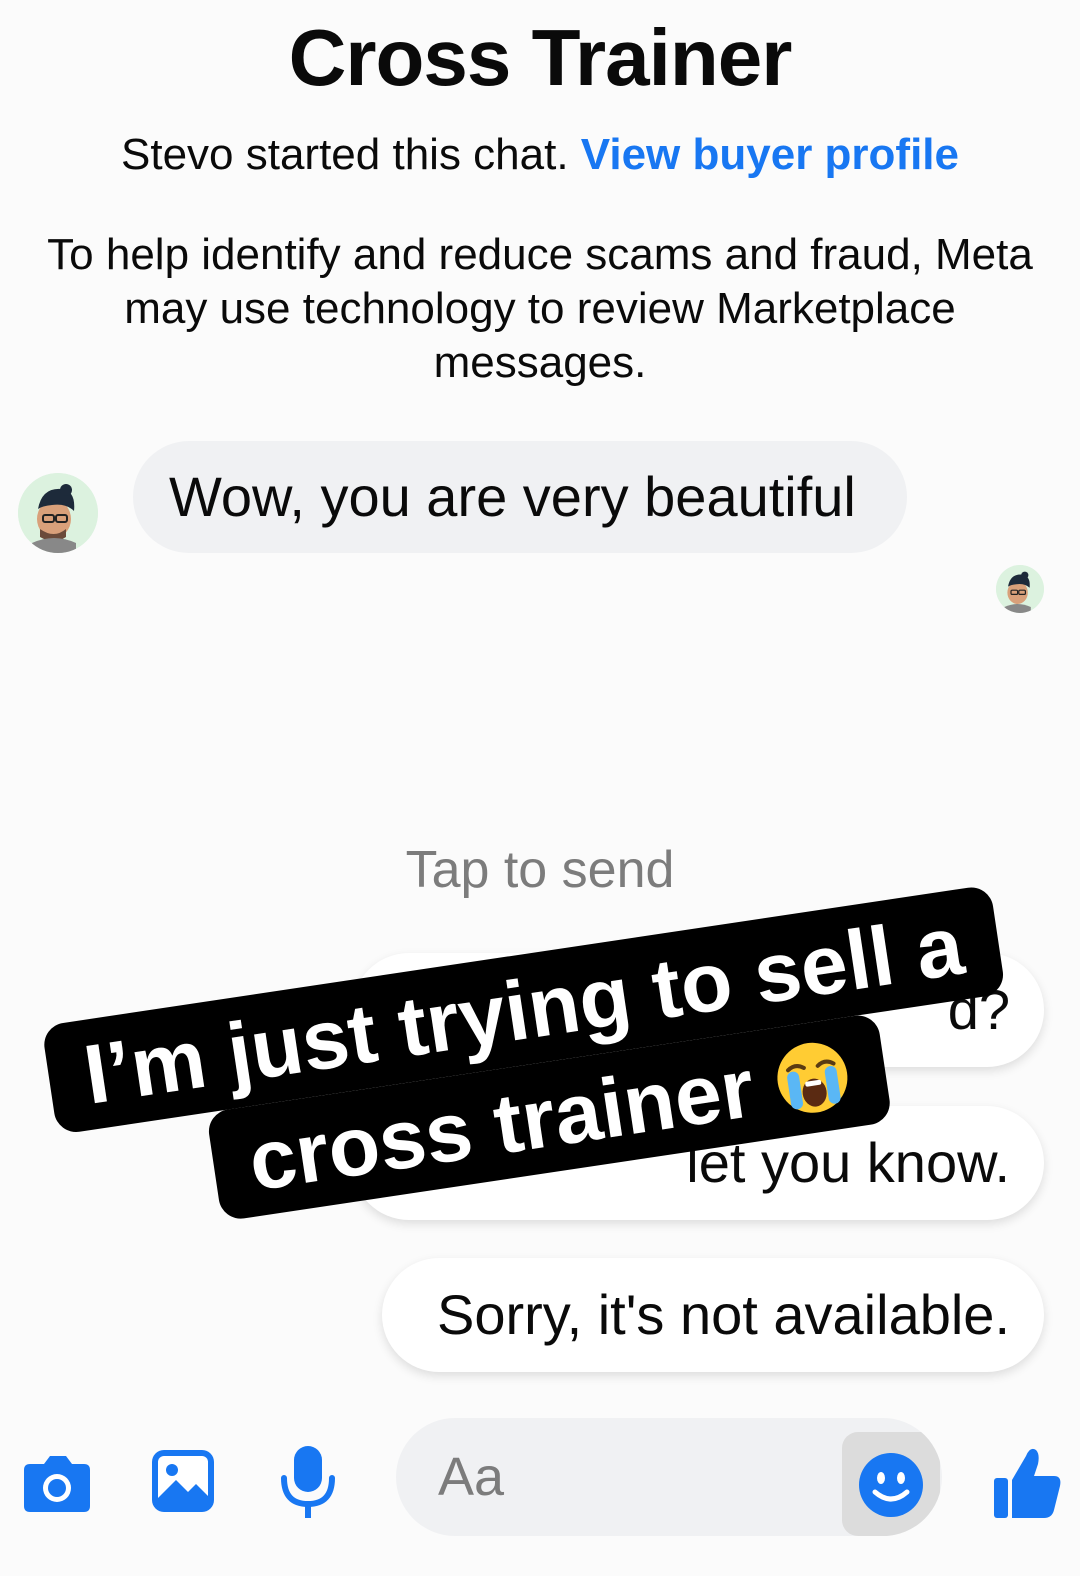  What do you see at coordinates (891, 1484) in the screenshot?
I see `smiley-icon` at bounding box center [891, 1484].